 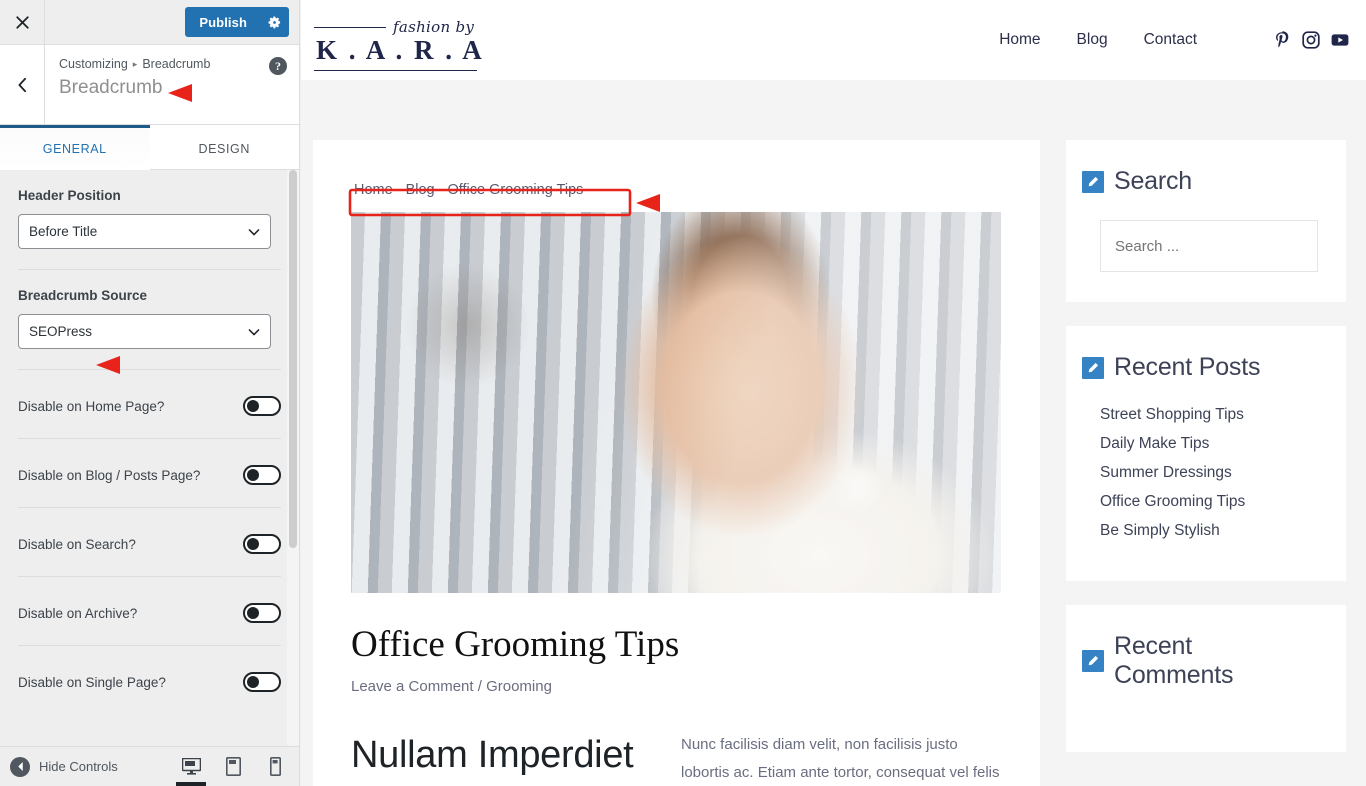 I want to click on device-mobile-button, so click(x=275, y=766).